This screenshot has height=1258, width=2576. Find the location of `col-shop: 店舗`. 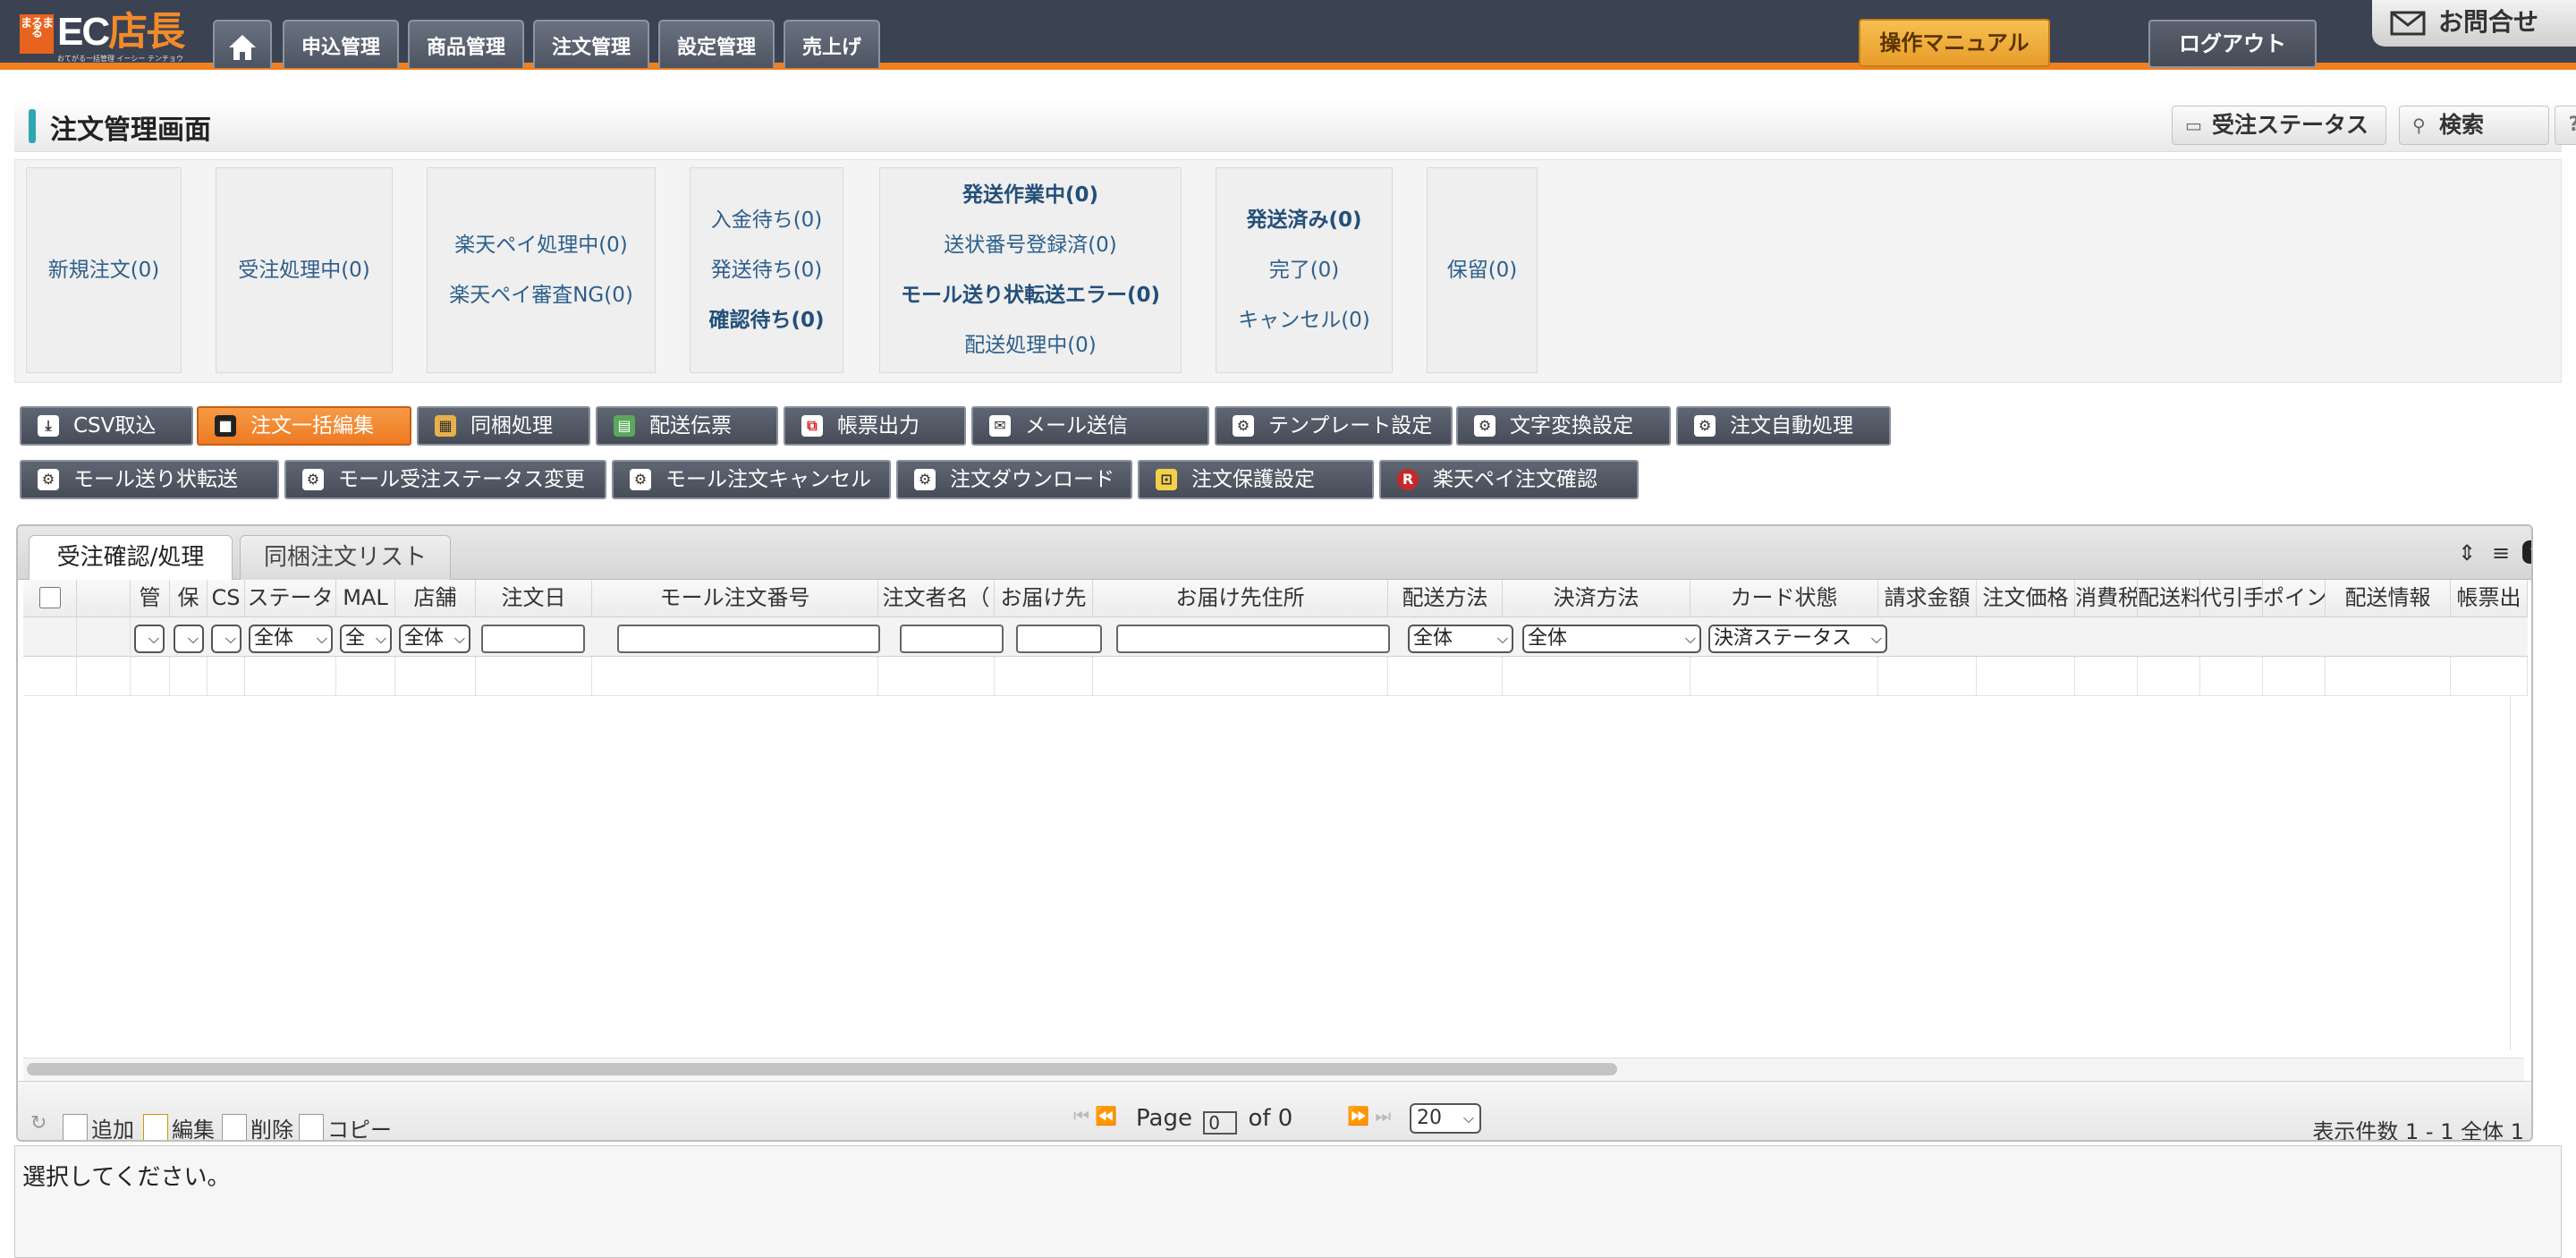

col-shop: 店舗 is located at coordinates (435, 598).